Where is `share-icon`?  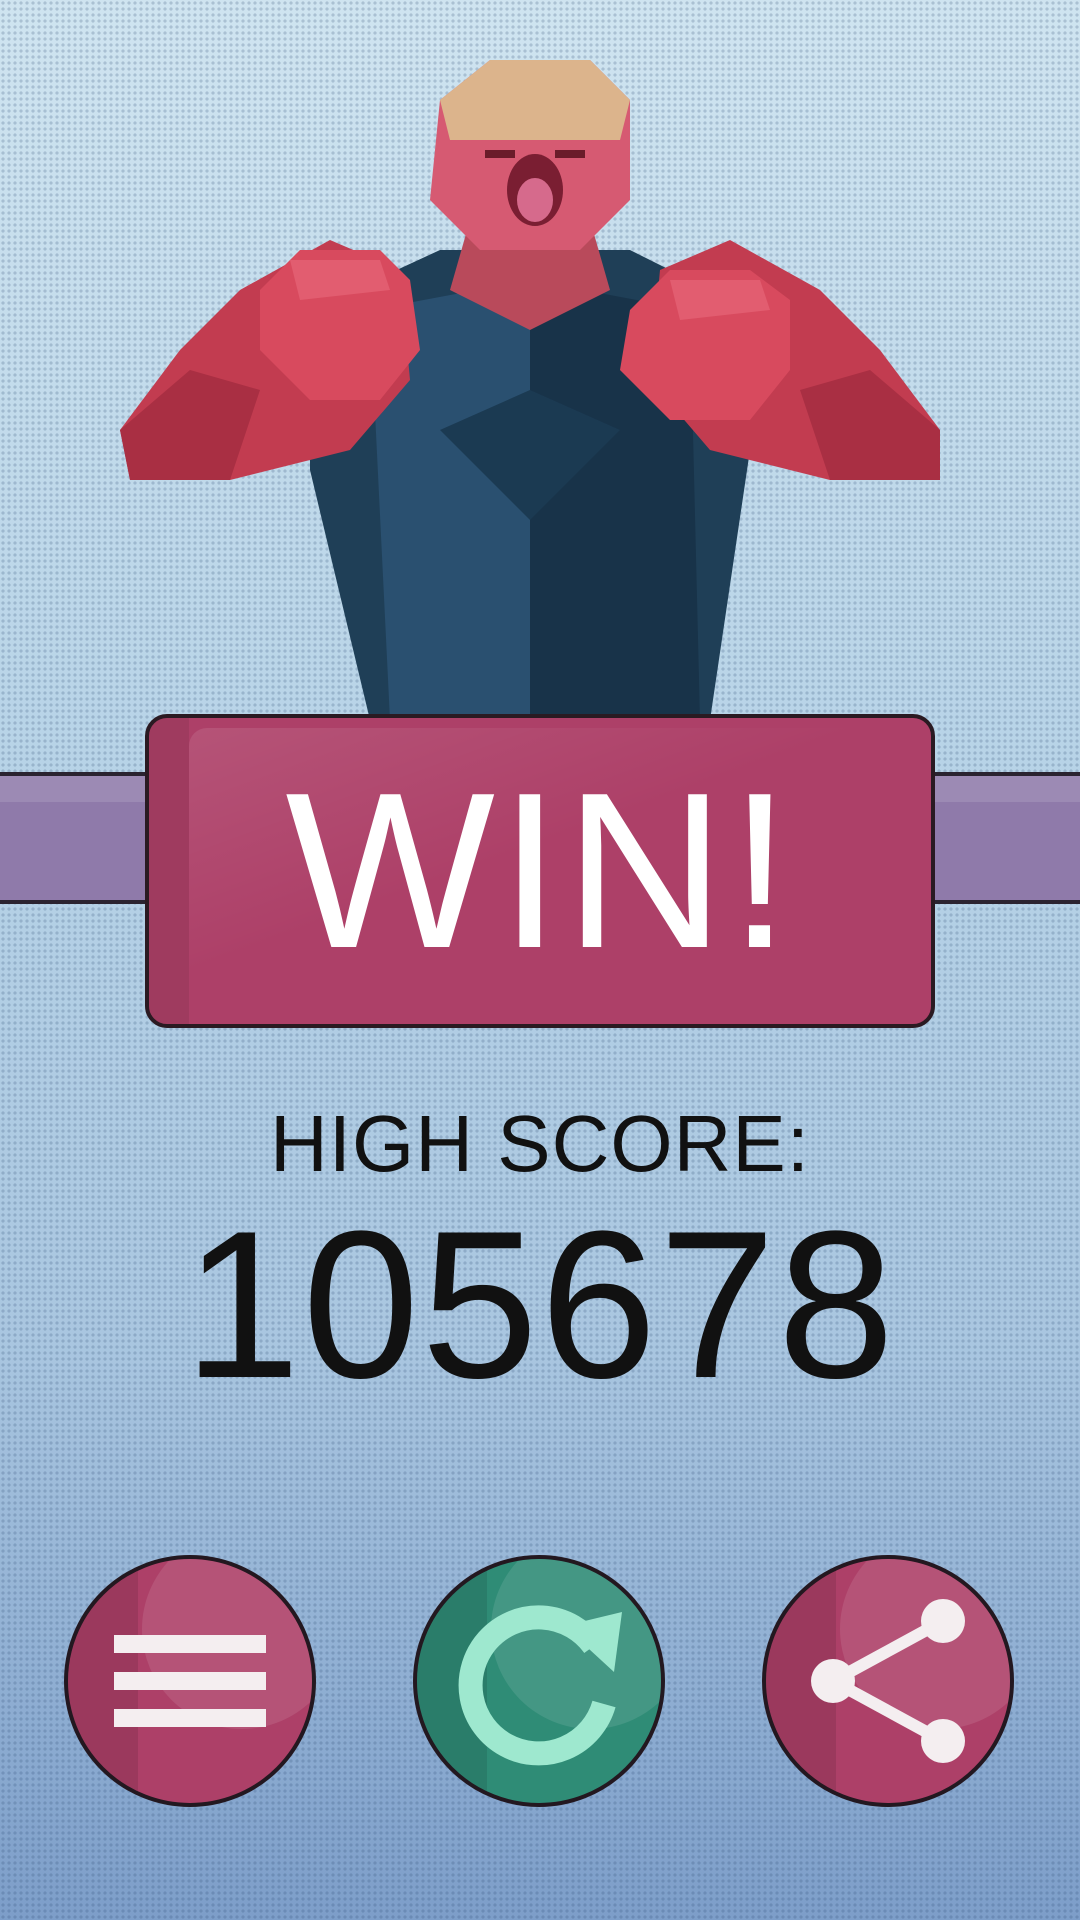
share-icon is located at coordinates (888, 1681).